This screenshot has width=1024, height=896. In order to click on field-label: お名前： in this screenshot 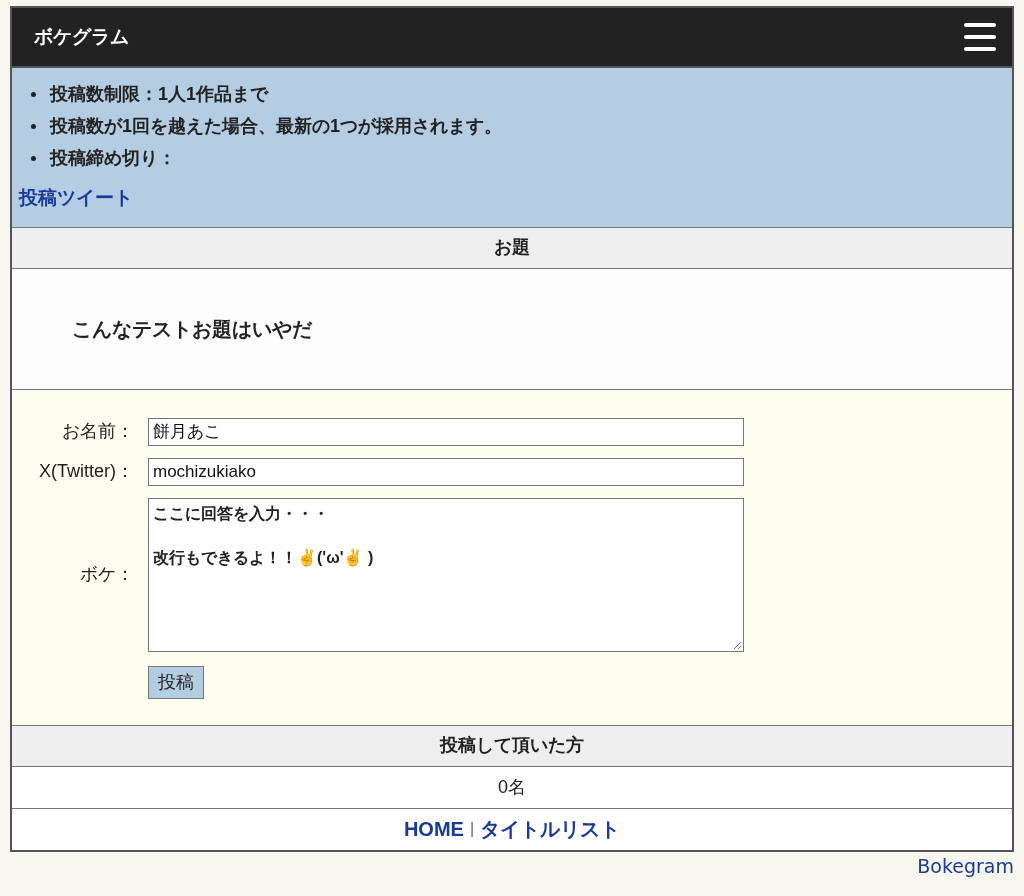, I will do `click(98, 431)`.